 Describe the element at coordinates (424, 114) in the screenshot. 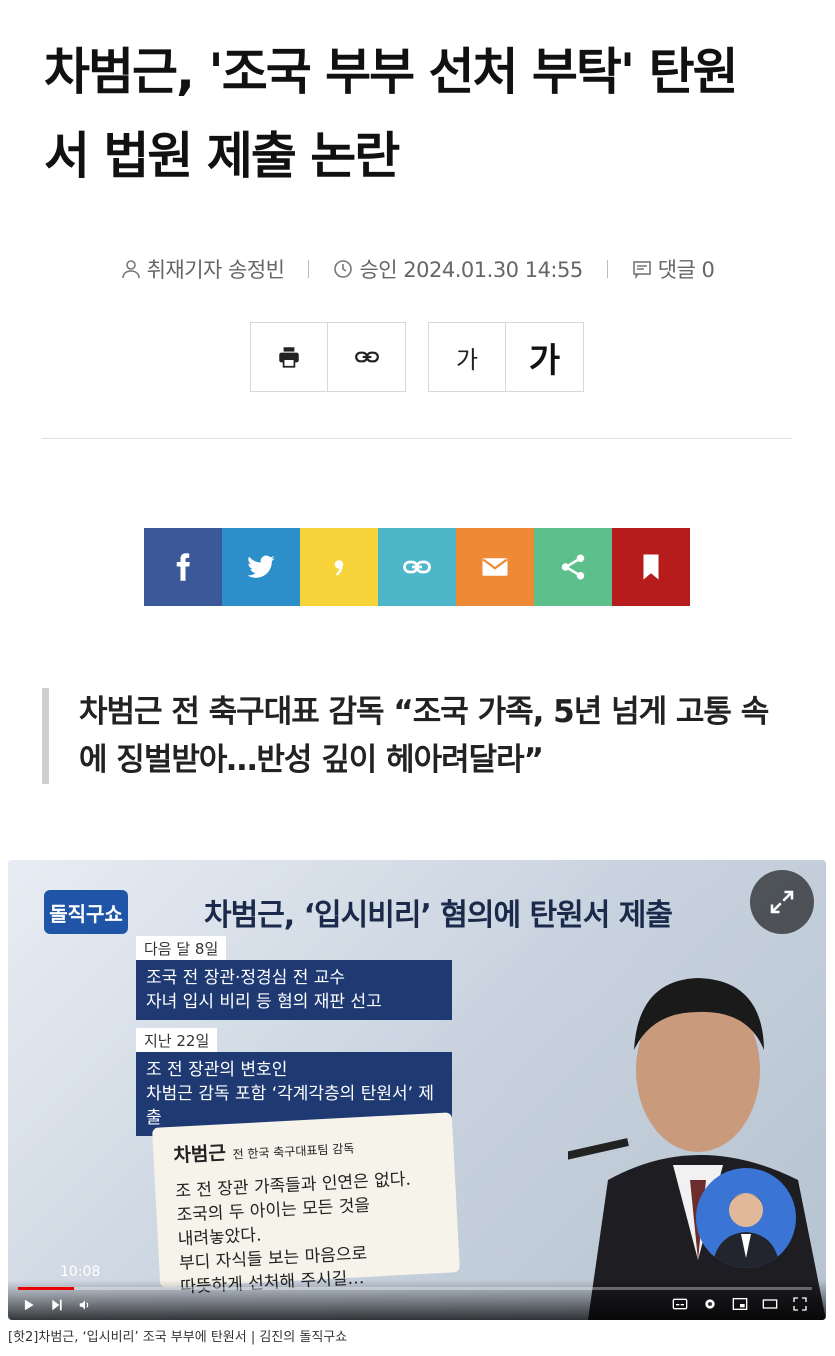

I see `article-headline: 차범근, '조국 부부 선처 부탁' 탄원 서 법원 제출 논란` at that location.